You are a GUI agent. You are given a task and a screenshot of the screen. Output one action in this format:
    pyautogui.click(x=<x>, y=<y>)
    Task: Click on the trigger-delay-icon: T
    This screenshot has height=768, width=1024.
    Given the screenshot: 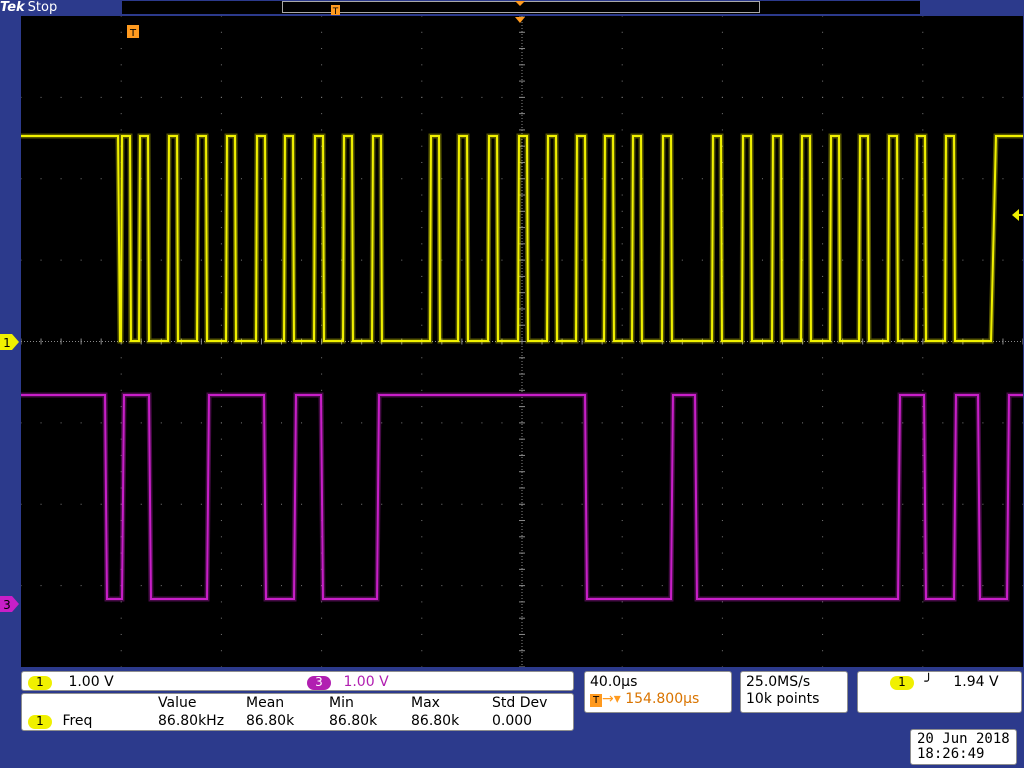 What is the action you would take?
    pyautogui.click(x=596, y=700)
    